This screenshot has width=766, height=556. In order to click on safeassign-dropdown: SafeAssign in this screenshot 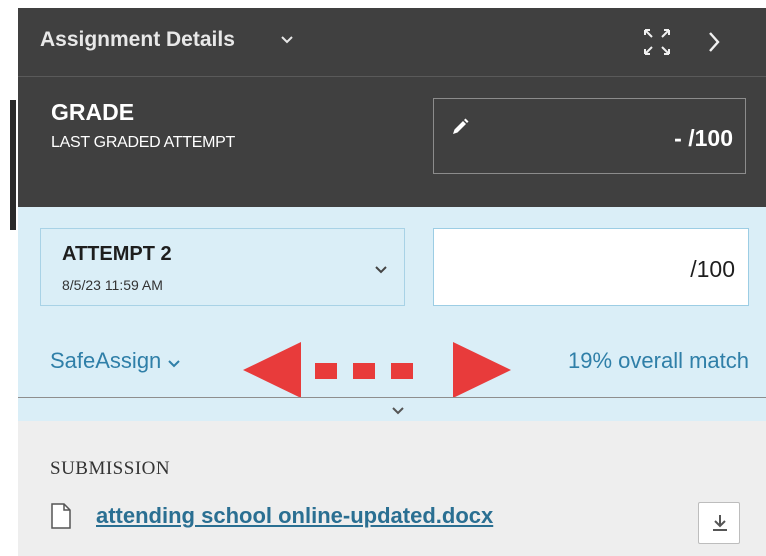, I will do `click(115, 361)`.